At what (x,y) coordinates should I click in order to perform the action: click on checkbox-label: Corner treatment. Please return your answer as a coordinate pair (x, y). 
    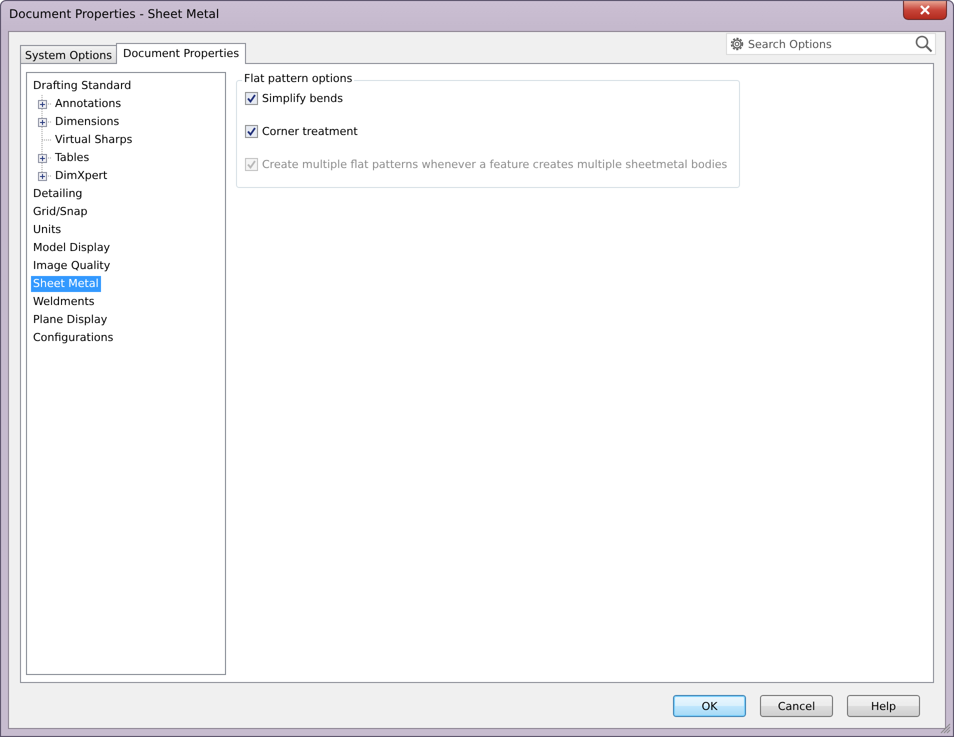
    Looking at the image, I should click on (310, 131).